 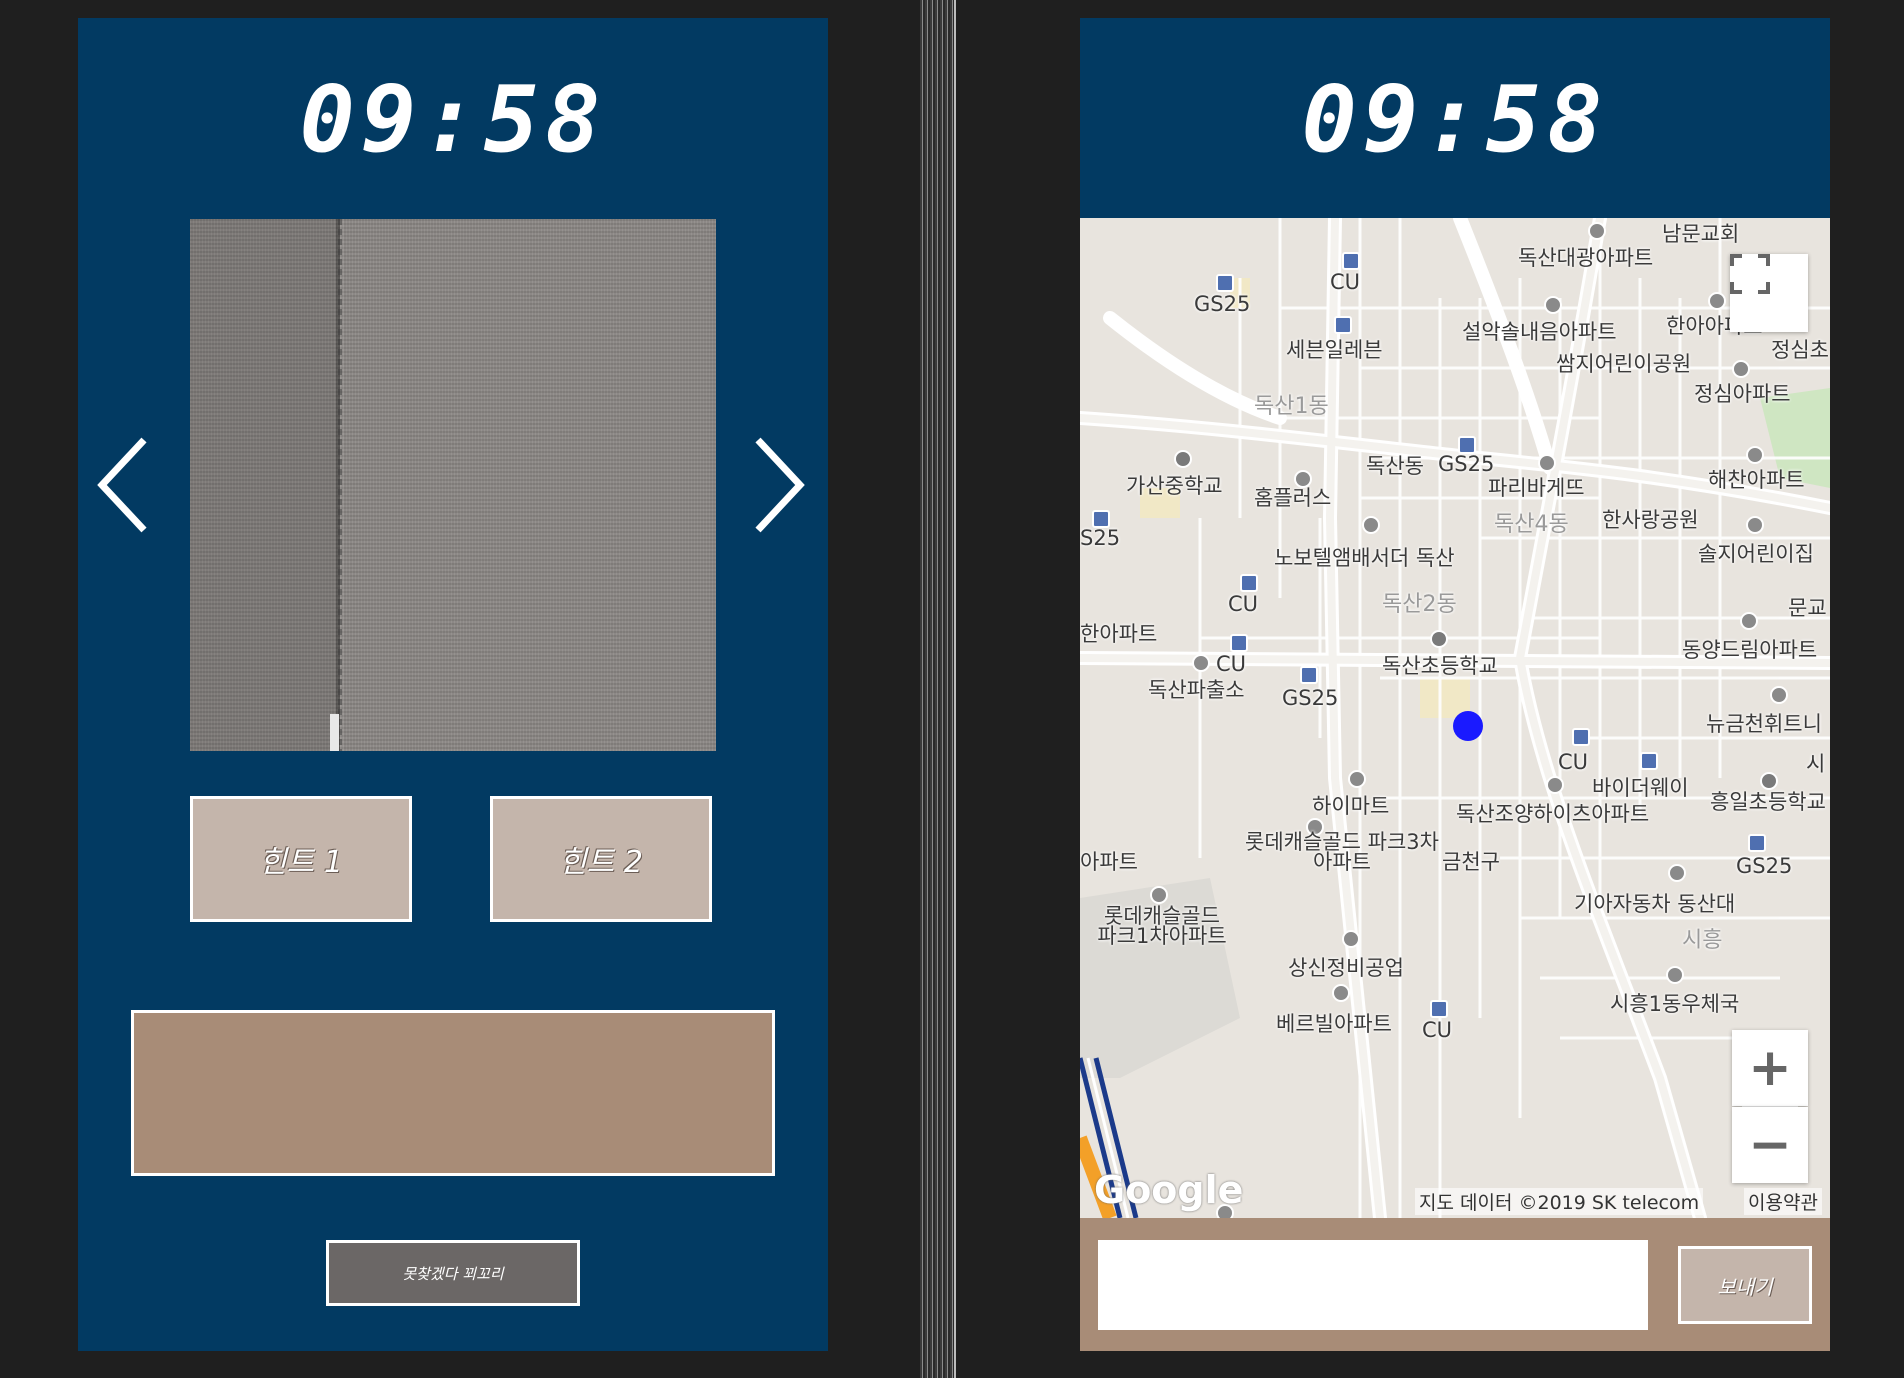 What do you see at coordinates (1162, 926) in the screenshot?
I see `map-label: 롯데캐슬골드 파크1차아파트` at bounding box center [1162, 926].